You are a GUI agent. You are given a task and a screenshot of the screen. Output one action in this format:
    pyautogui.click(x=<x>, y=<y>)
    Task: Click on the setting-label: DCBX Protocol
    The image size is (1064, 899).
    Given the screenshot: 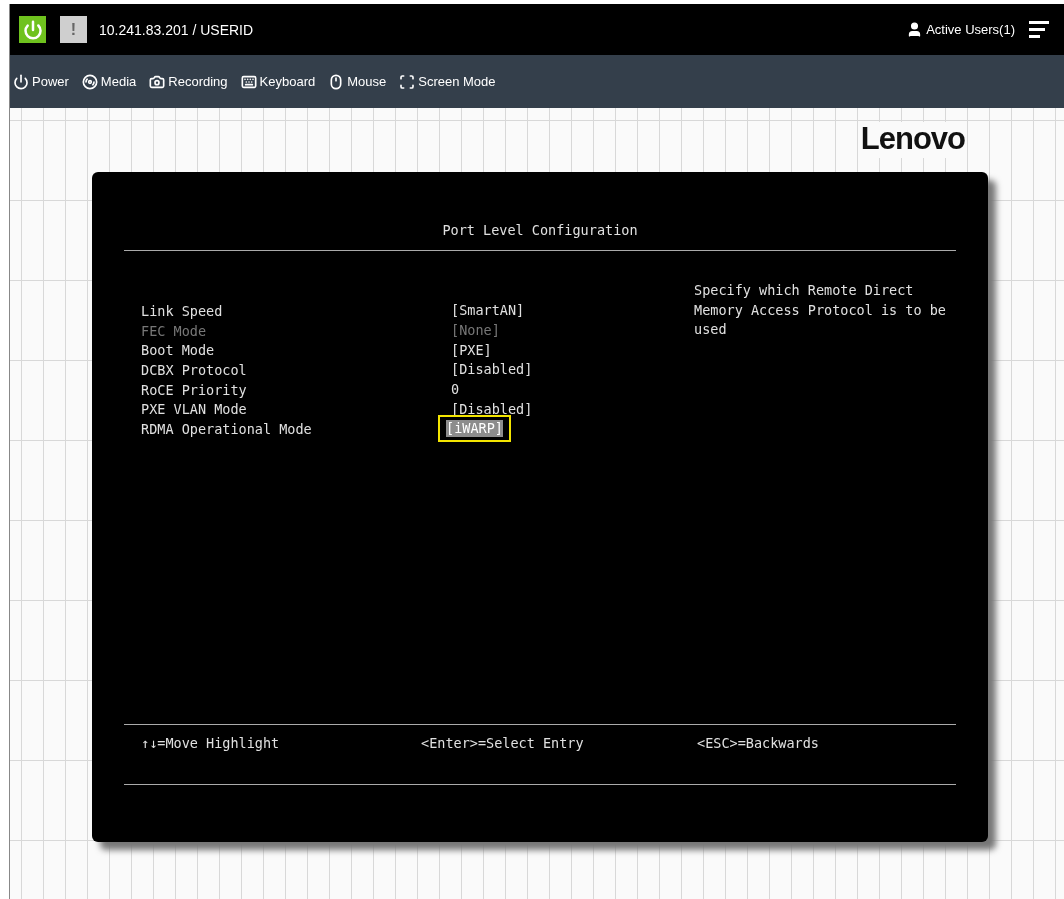 What is the action you would take?
    pyautogui.click(x=194, y=369)
    